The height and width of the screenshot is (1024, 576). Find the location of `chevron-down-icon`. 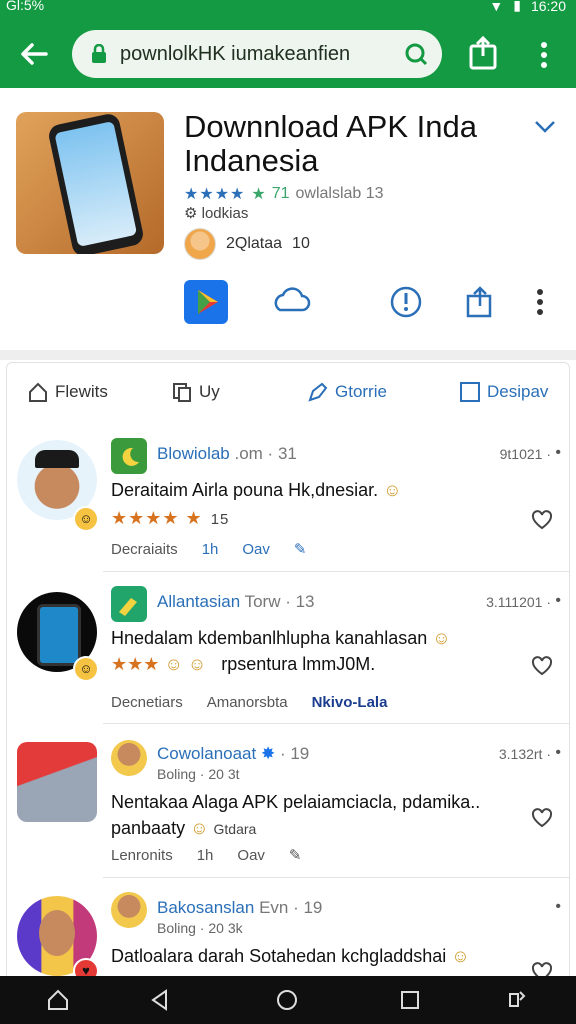

chevron-down-icon is located at coordinates (545, 127).